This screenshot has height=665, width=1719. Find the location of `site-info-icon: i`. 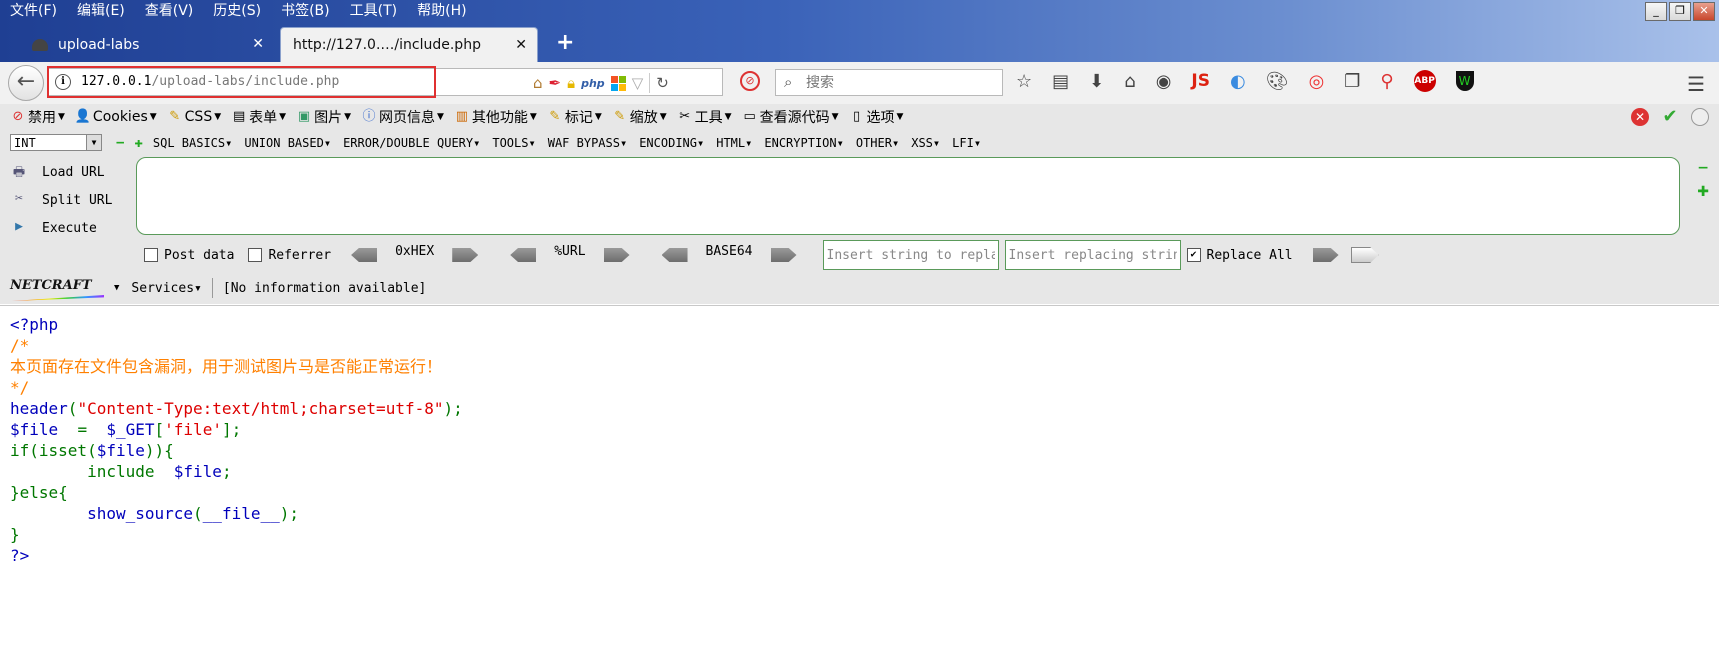

site-info-icon: i is located at coordinates (63, 82).